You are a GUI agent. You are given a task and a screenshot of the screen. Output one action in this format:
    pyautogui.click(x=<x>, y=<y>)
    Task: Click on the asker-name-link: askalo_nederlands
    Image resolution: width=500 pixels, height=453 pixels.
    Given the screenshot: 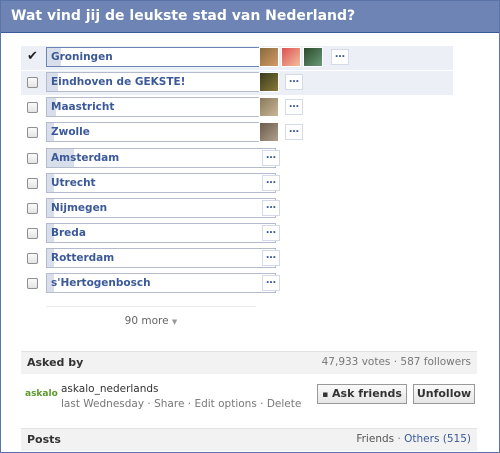 What is the action you would take?
    pyautogui.click(x=110, y=389)
    